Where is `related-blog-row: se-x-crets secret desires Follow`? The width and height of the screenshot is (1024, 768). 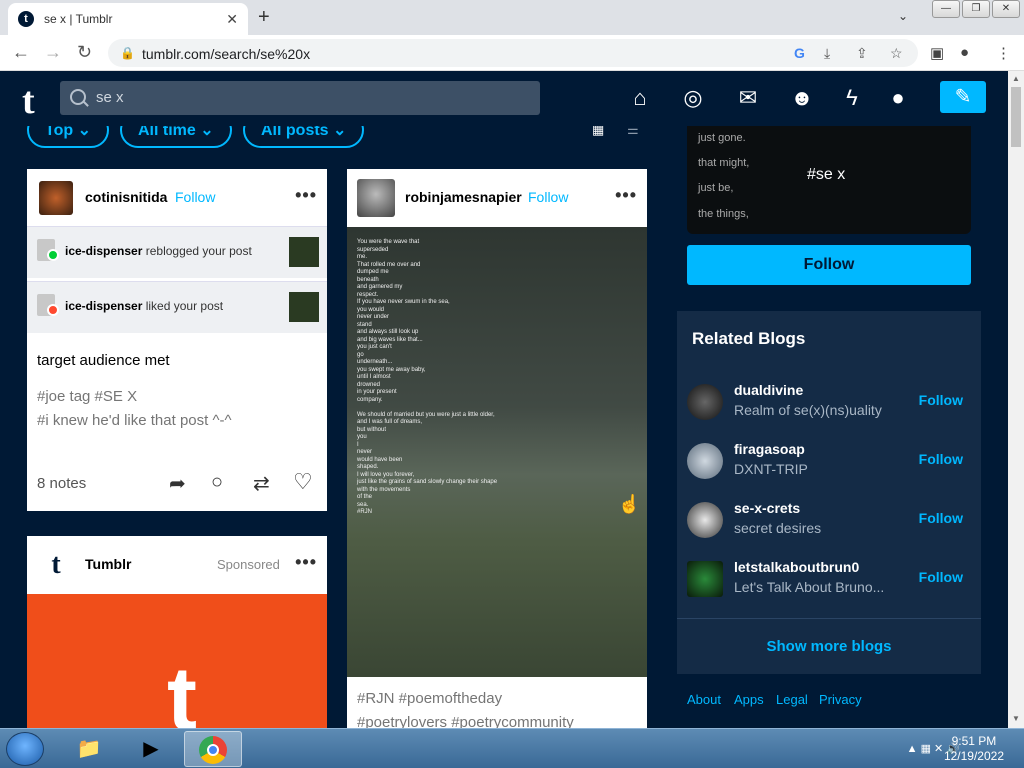 related-blog-row: se-x-crets secret desires Follow is located at coordinates (829, 521).